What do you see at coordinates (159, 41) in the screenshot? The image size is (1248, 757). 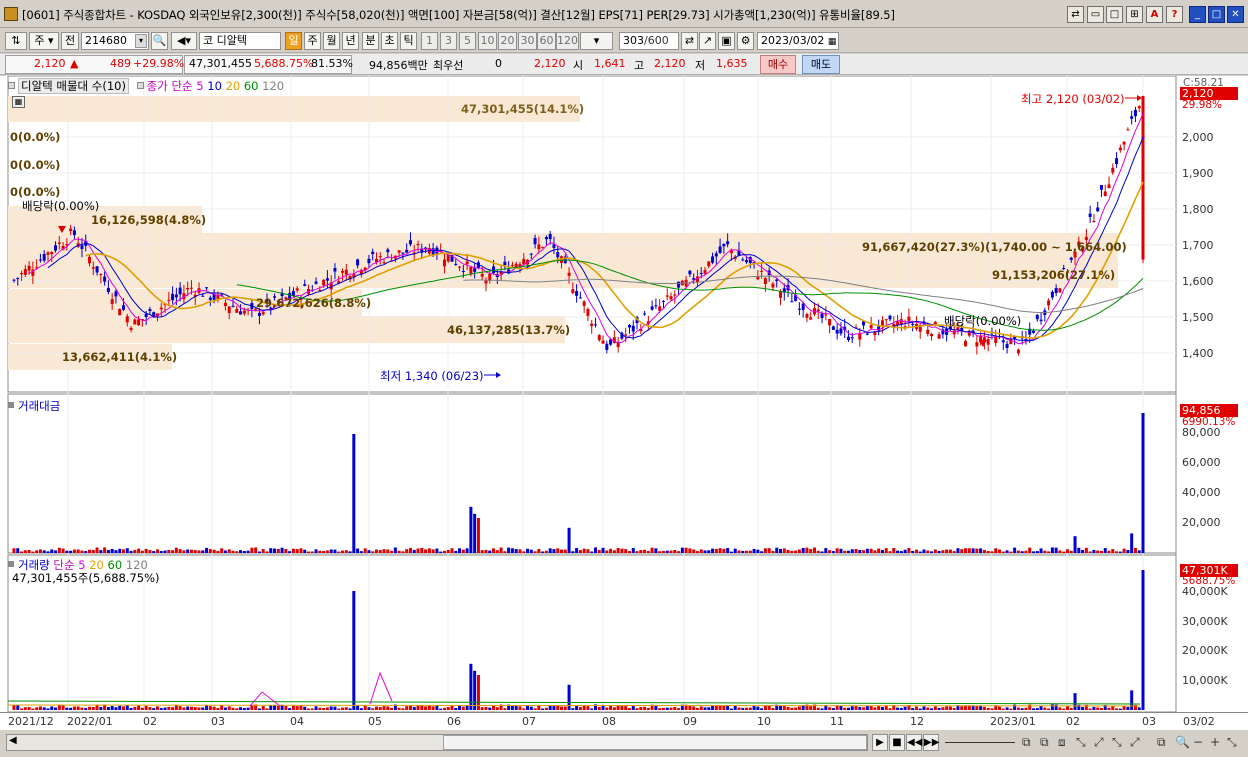 I see `search-icon: 🔍` at bounding box center [159, 41].